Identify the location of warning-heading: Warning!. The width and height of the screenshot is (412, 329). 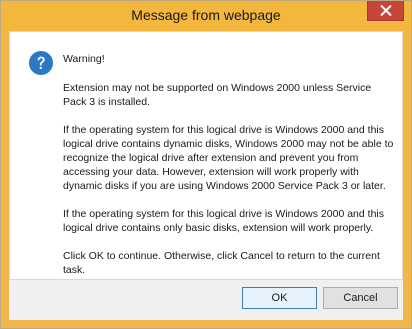
(84, 59).